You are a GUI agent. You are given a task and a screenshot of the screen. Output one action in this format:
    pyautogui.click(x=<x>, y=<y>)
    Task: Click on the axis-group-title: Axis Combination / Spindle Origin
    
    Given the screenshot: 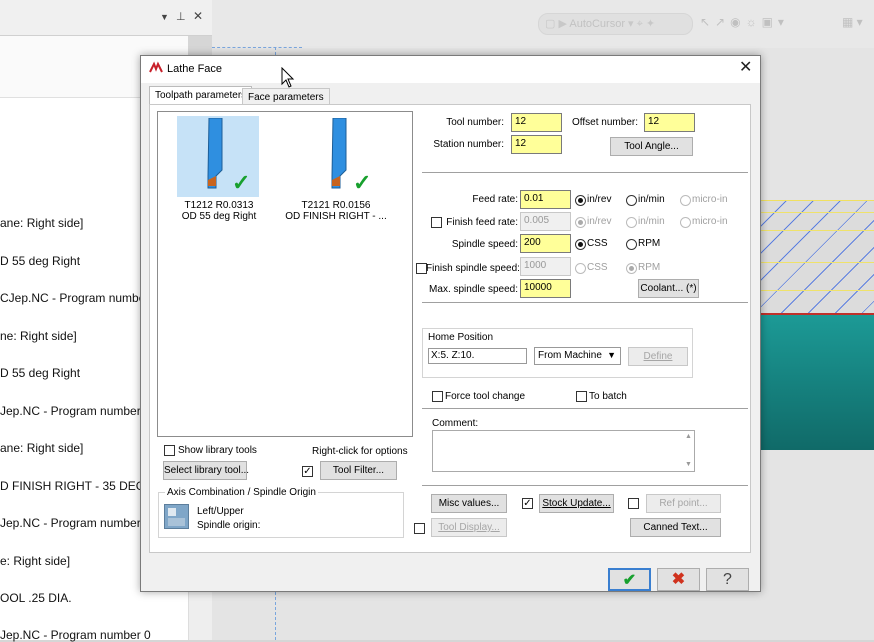 What is the action you would take?
    pyautogui.click(x=241, y=492)
    